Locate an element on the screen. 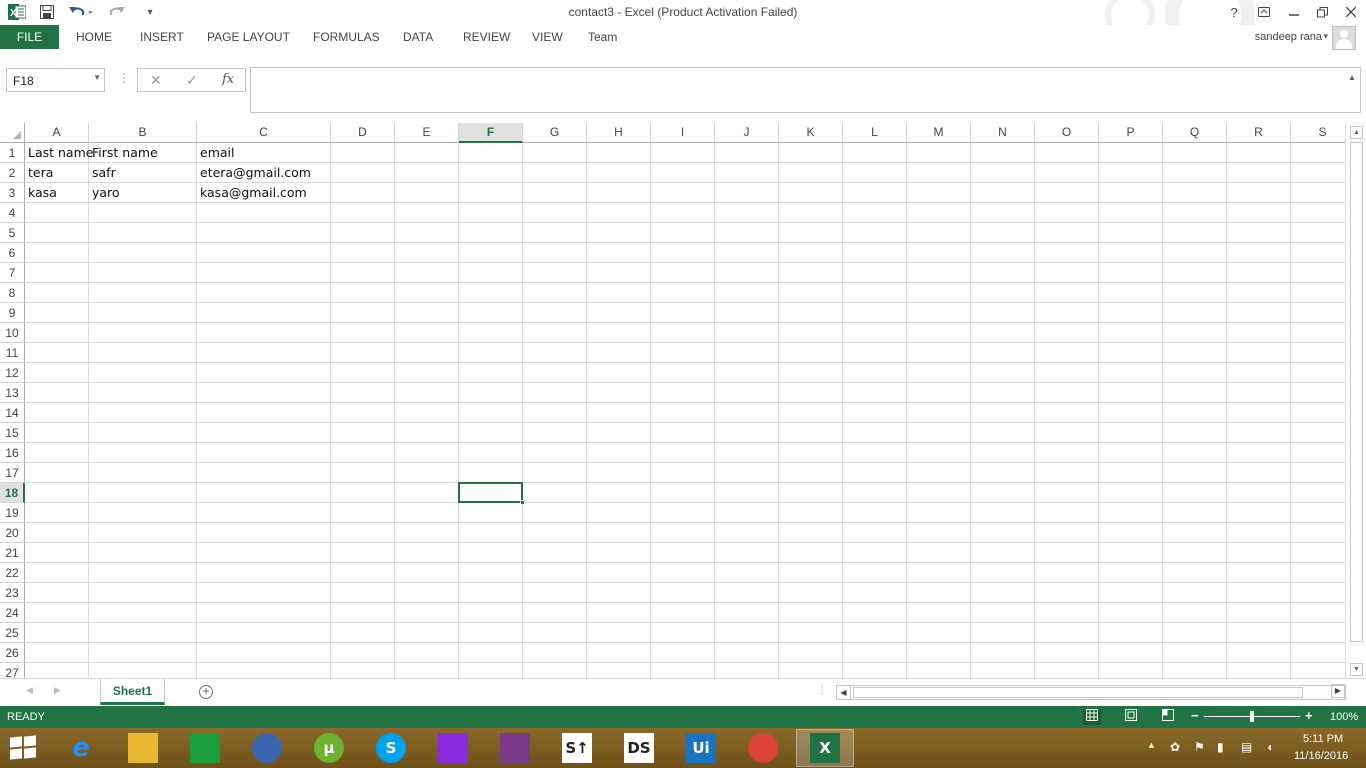 The height and width of the screenshot is (768, 1366). windows-start-icon is located at coordinates (24, 747).